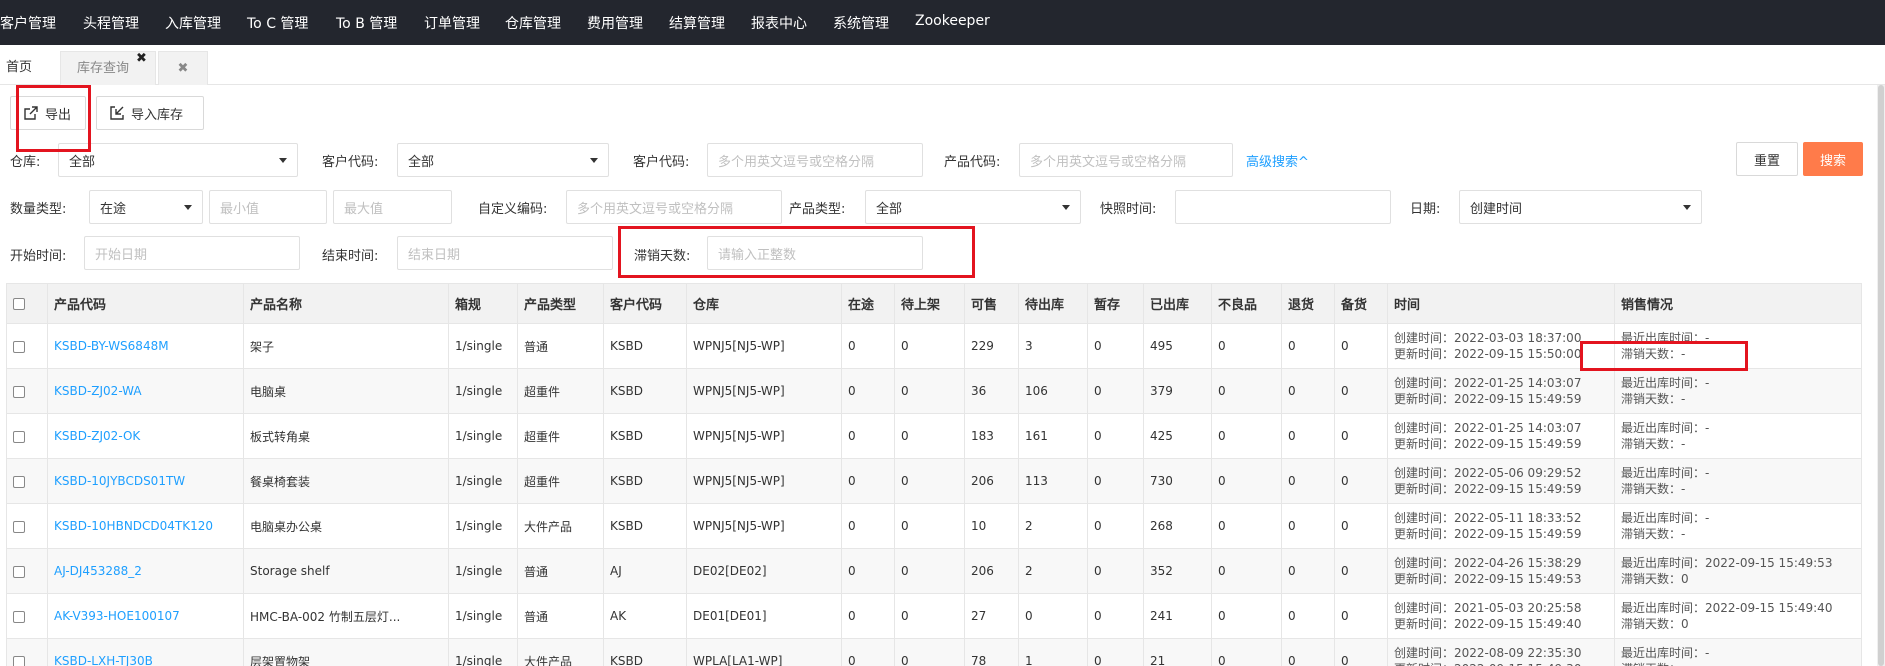  Describe the element at coordinates (1126, 160) in the screenshot. I see `product-code-input: 多个用英文逗号或空格分隔` at that location.